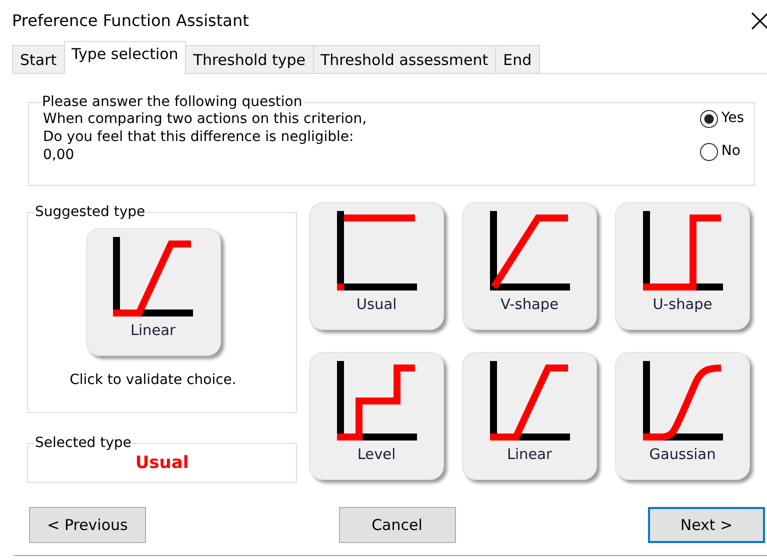  Describe the element at coordinates (706, 525) in the screenshot. I see `next-button: Next >` at that location.